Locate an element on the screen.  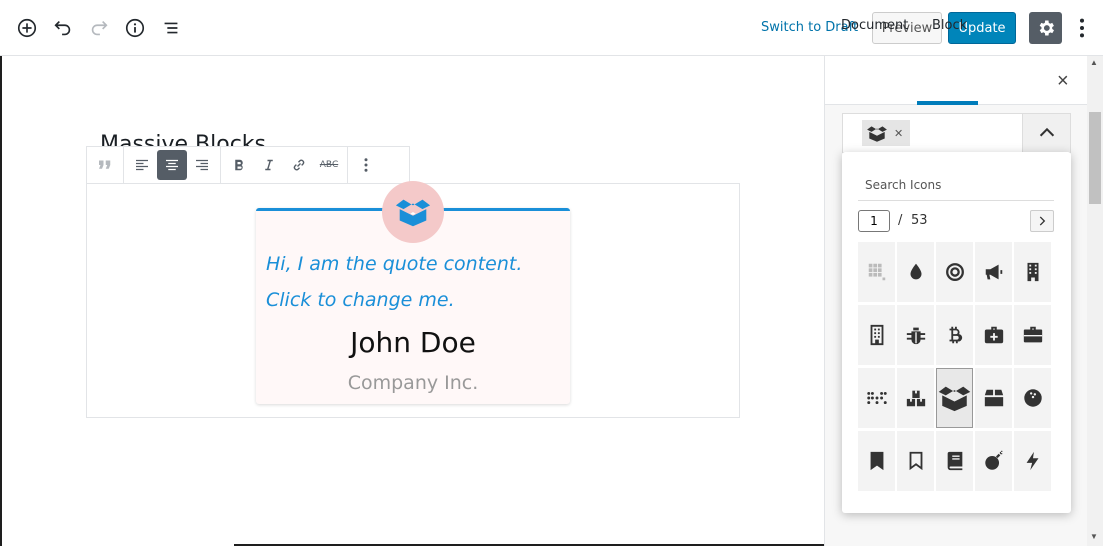
align-center-icon is located at coordinates (172, 165).